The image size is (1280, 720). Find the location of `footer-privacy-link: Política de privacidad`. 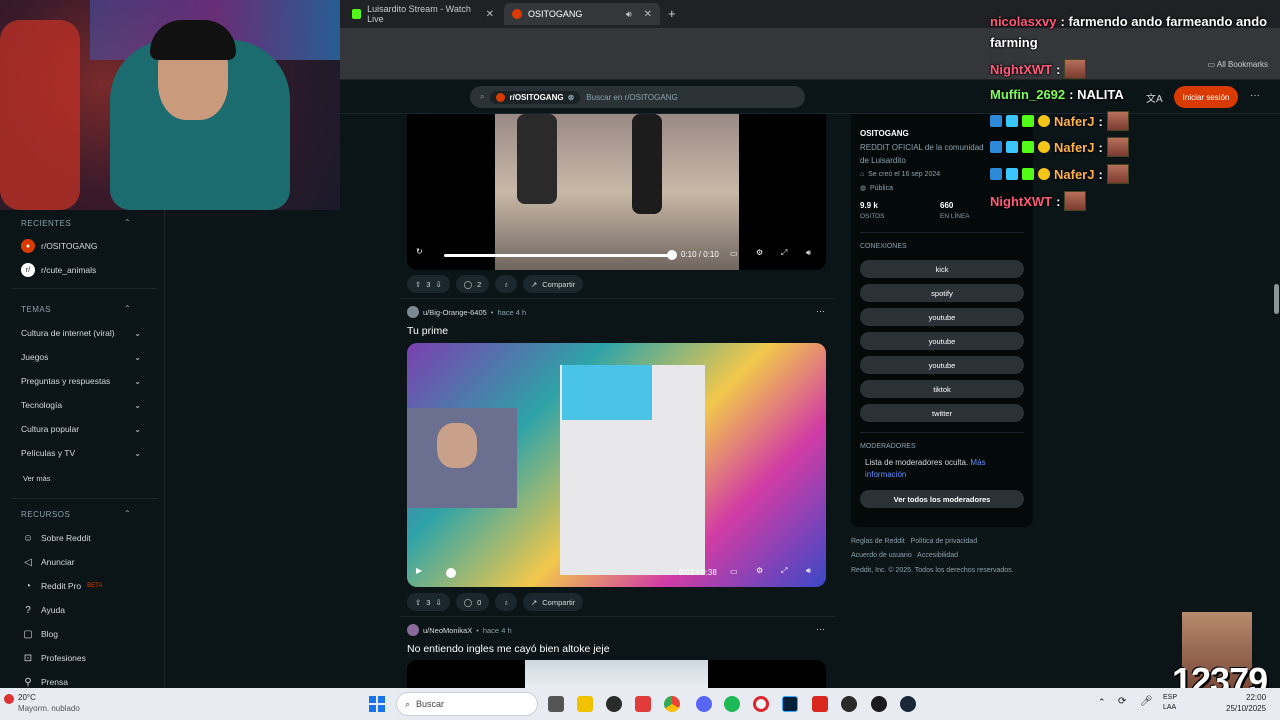

footer-privacy-link: Política de privacidad is located at coordinates (944, 541).